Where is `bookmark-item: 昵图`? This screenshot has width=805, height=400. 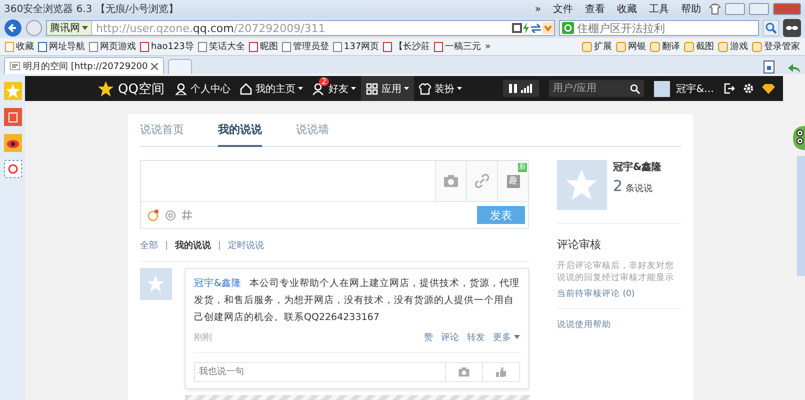 bookmark-item: 昵图 is located at coordinates (263, 46).